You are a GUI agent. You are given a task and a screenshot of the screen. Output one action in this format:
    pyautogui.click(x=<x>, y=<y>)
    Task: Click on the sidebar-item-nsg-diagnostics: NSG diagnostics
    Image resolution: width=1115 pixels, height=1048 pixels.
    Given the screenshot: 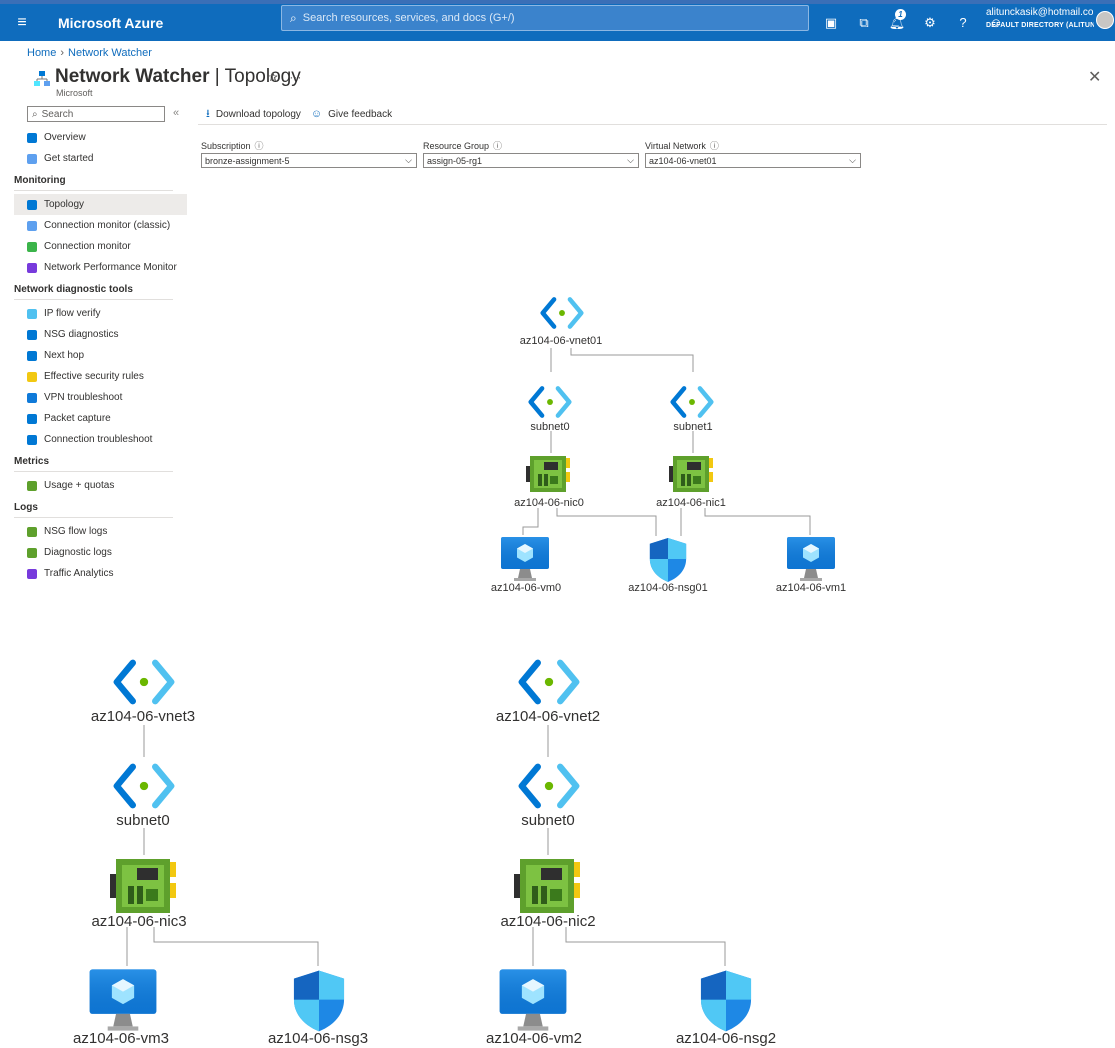 What is the action you would take?
    pyautogui.click(x=100, y=334)
    